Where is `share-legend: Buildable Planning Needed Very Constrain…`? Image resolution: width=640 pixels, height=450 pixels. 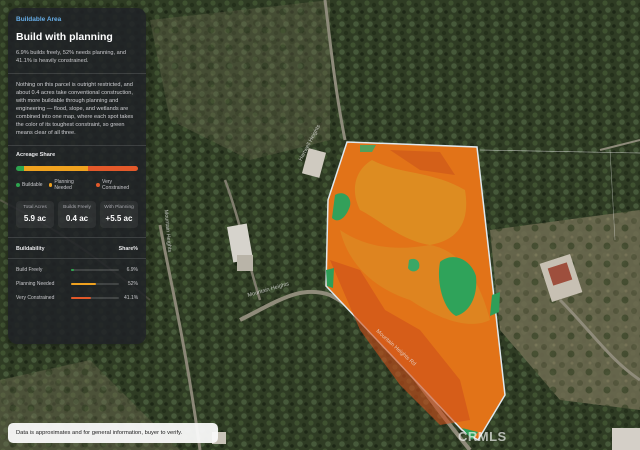
share-legend: Buildable Planning Needed Very Constrain… is located at coordinates (77, 185).